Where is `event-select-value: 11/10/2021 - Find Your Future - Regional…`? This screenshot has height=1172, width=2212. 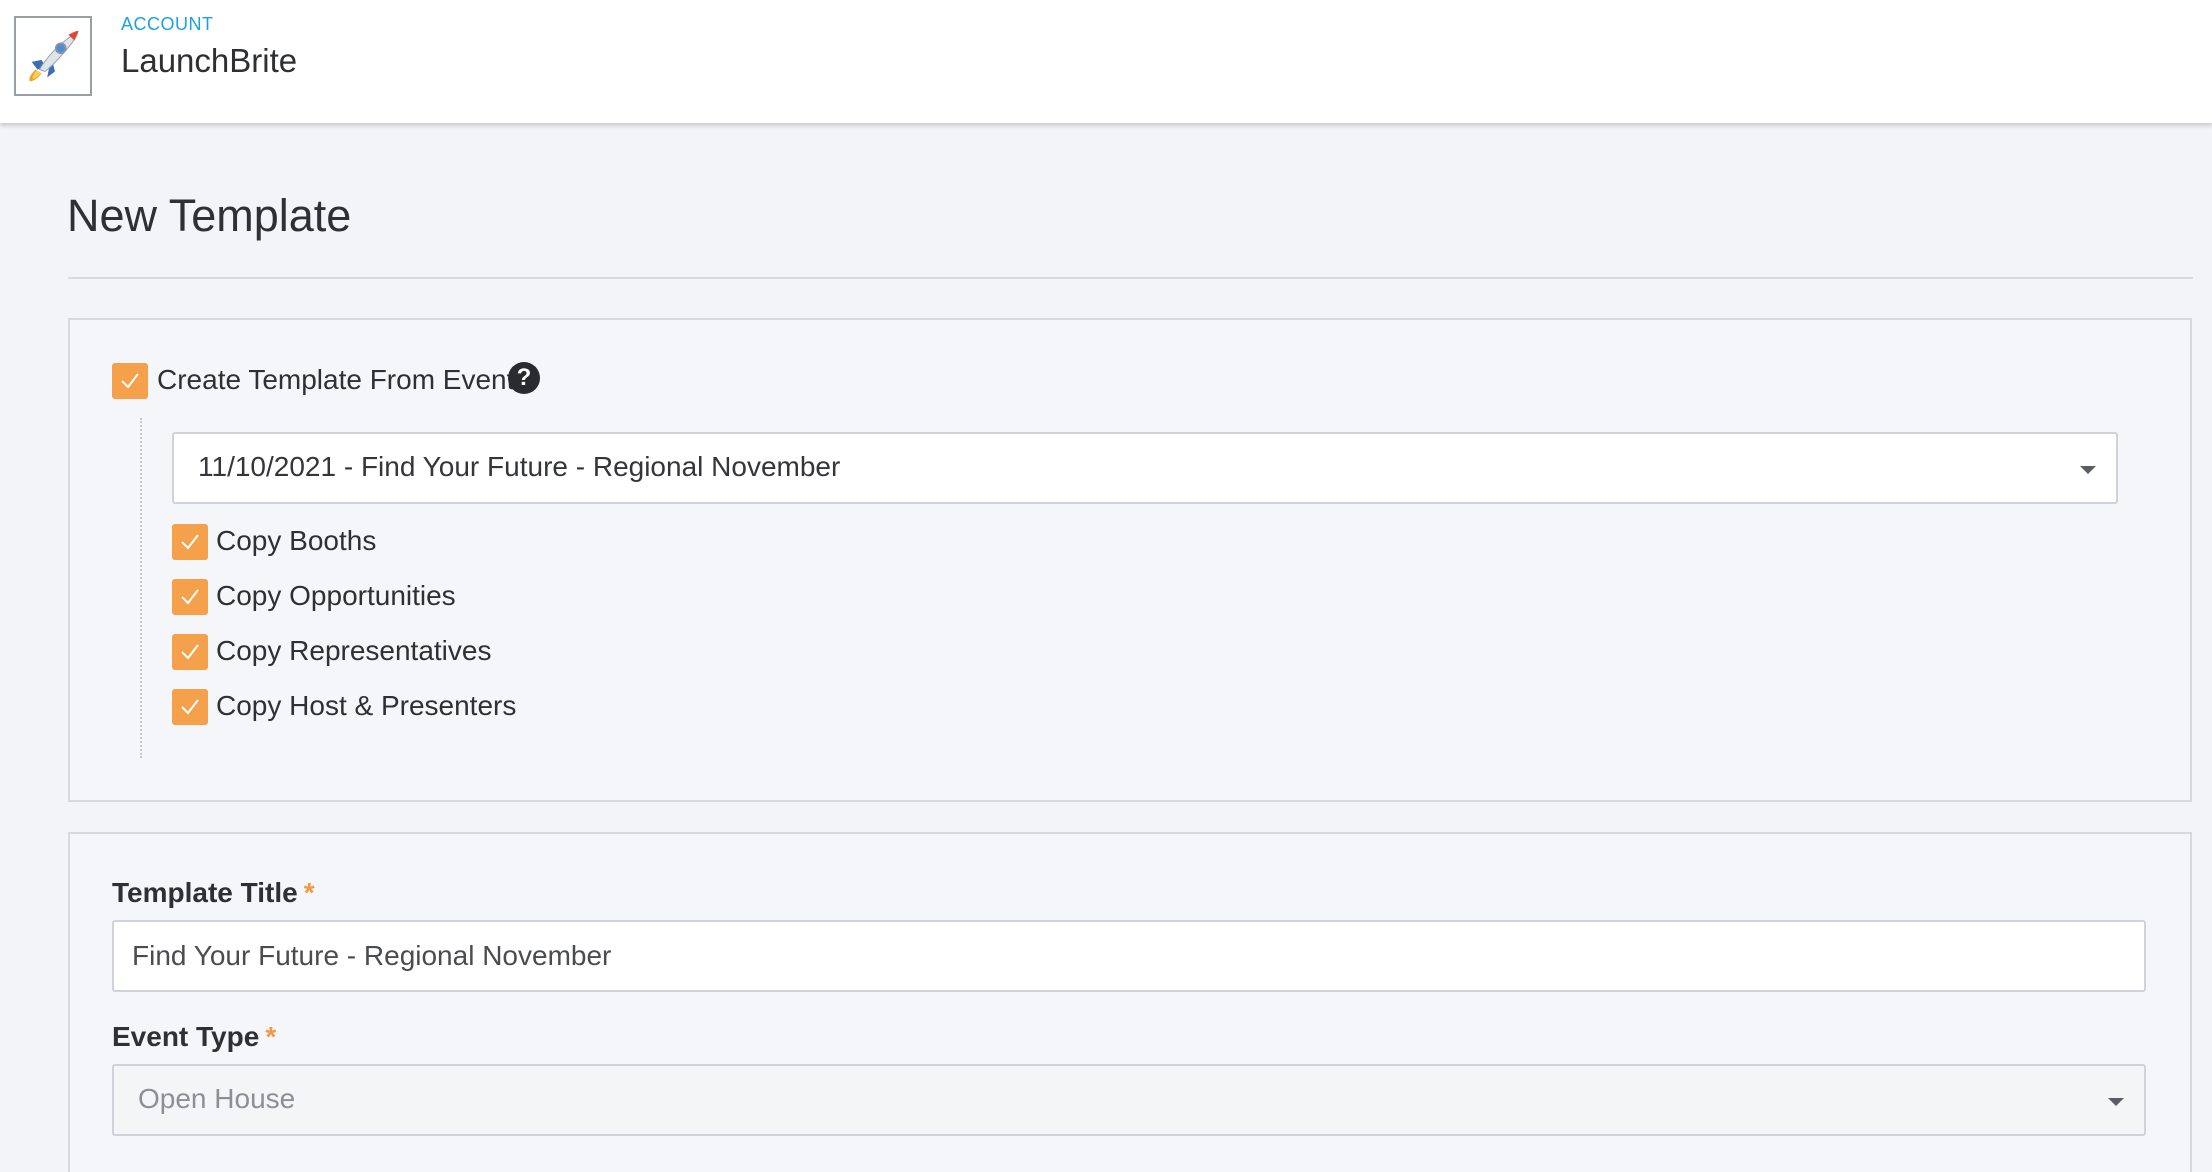 event-select-value: 11/10/2021 - Find Your Future - Regional… is located at coordinates (519, 466).